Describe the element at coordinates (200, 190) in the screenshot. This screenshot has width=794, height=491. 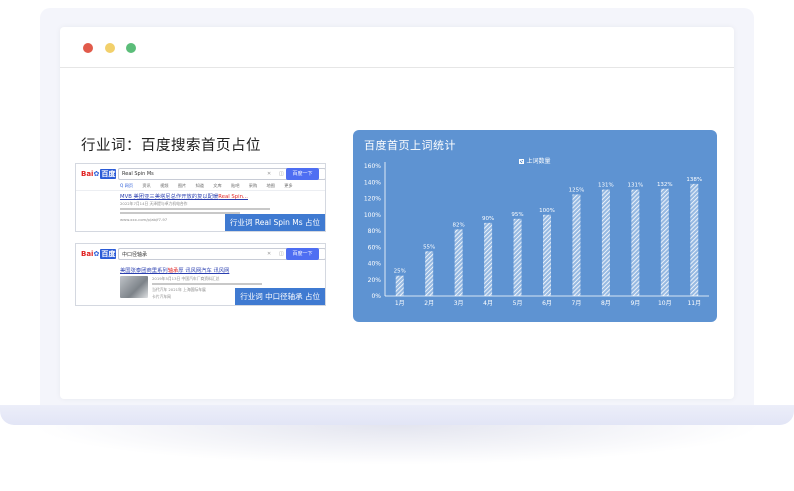
I see `tab-divider` at that location.